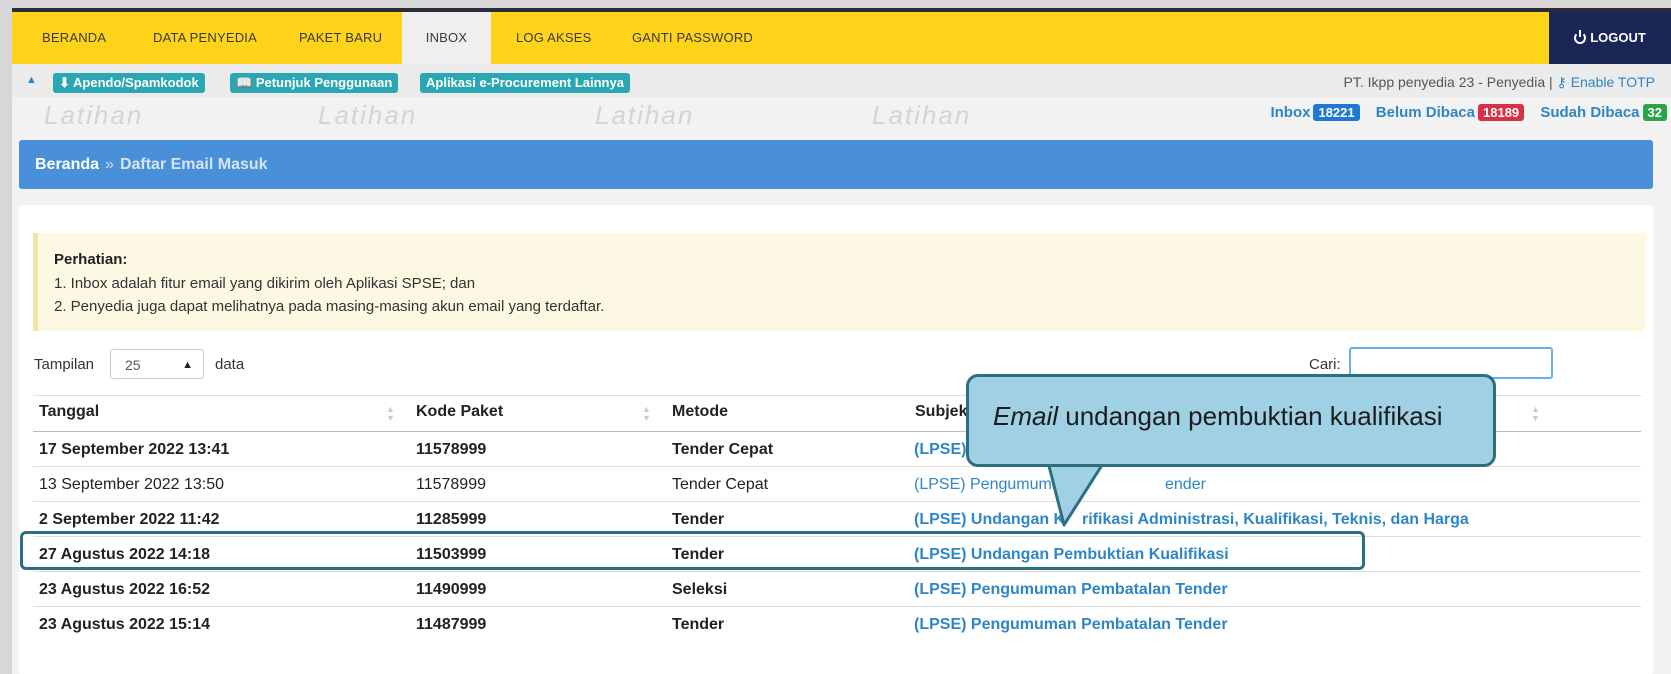 This screenshot has height=674, width=1671. I want to click on show-label: Tampilan, so click(64, 364).